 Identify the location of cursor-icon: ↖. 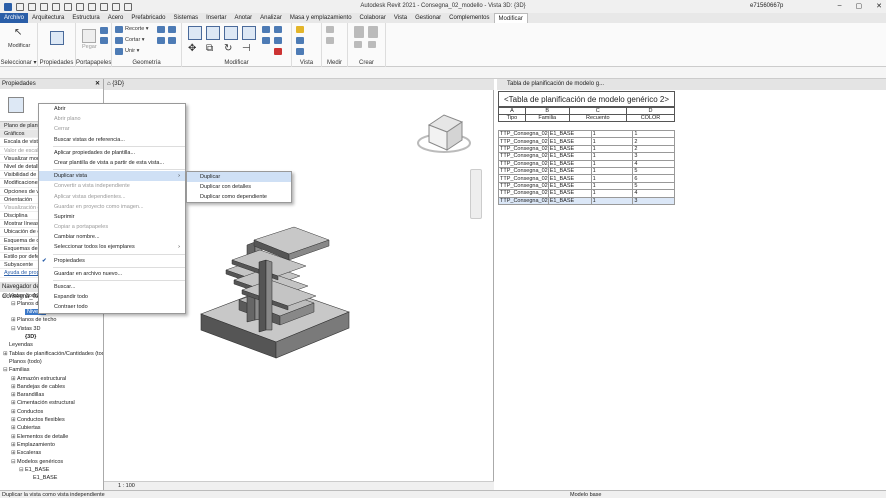
(18, 32).